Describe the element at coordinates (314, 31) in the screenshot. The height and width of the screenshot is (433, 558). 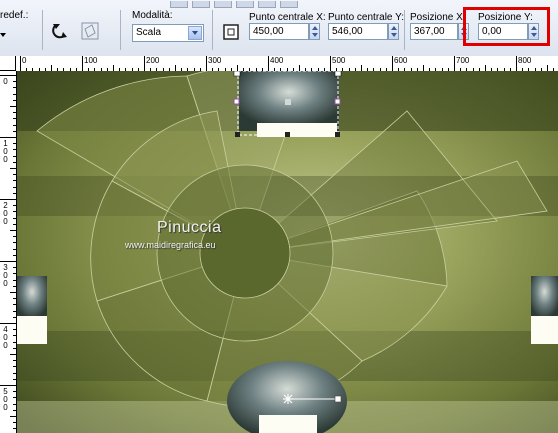
I see `center-x-spinner` at that location.